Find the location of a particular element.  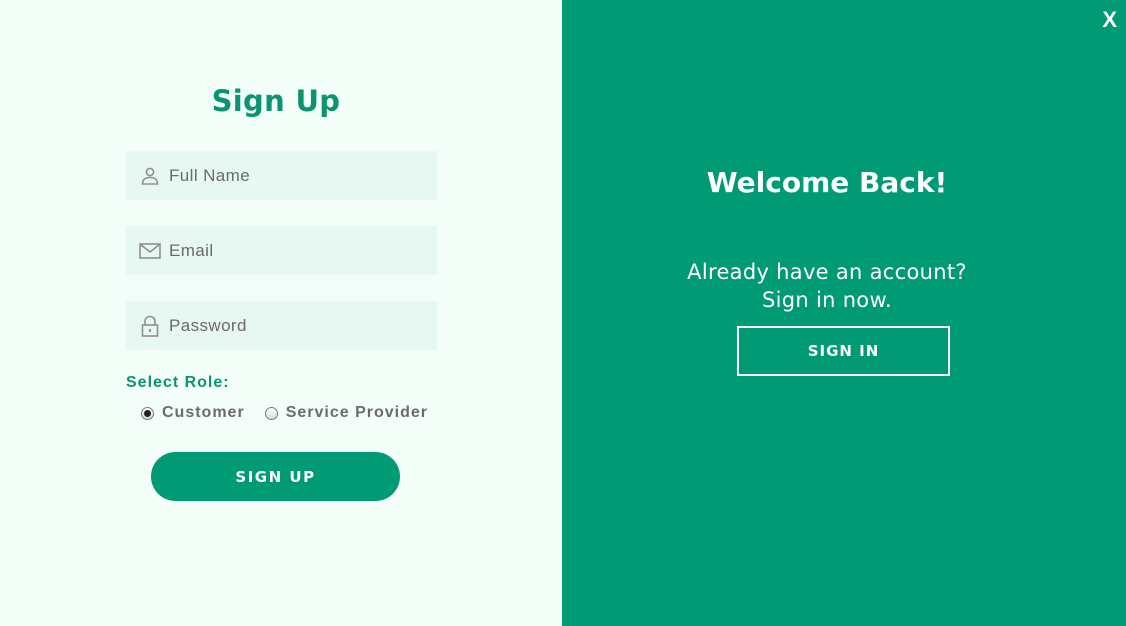

role-option-service-provider: Service Provider is located at coordinates (346, 413).